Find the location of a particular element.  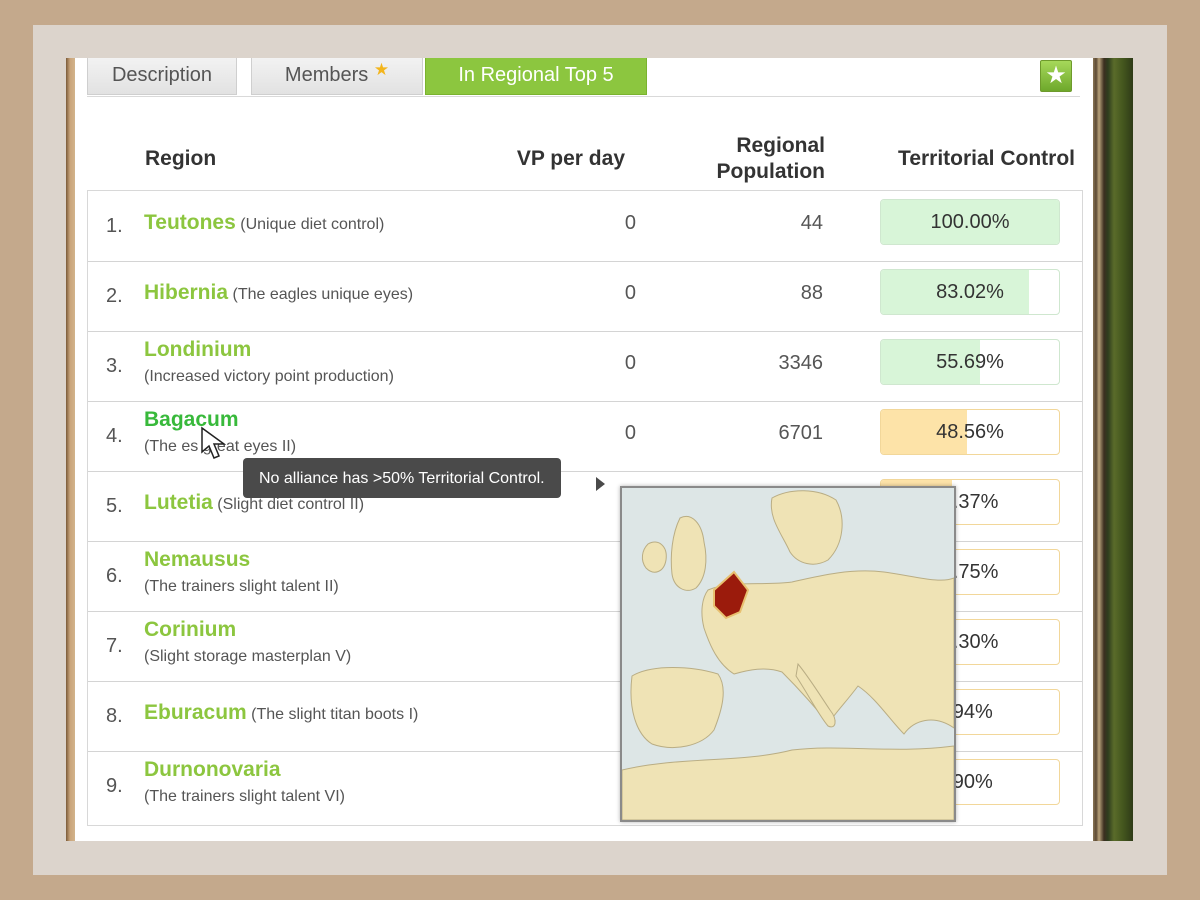

region-cell: Eburacum (The slight titan boots I) is located at coordinates (281, 716).